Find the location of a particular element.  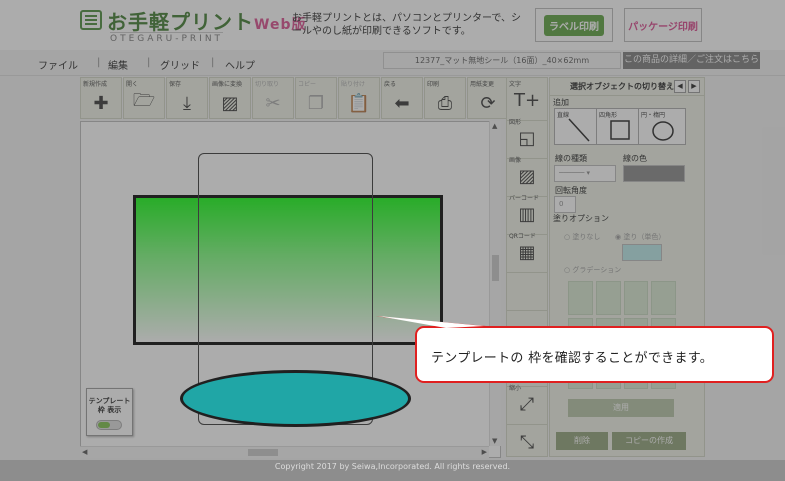

image-icon: ▨ is located at coordinates (230, 103).